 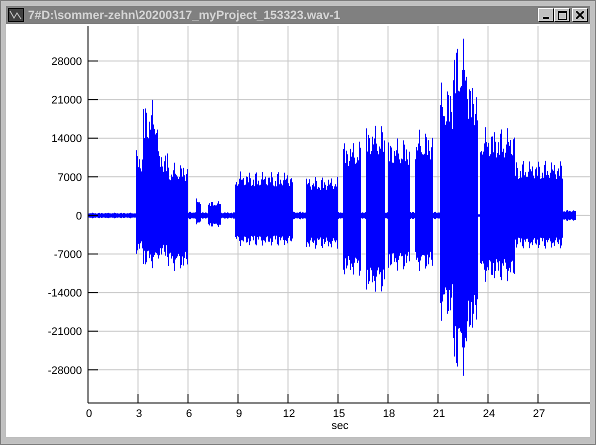 I want to click on y-tick-label: 0, so click(x=79, y=216).